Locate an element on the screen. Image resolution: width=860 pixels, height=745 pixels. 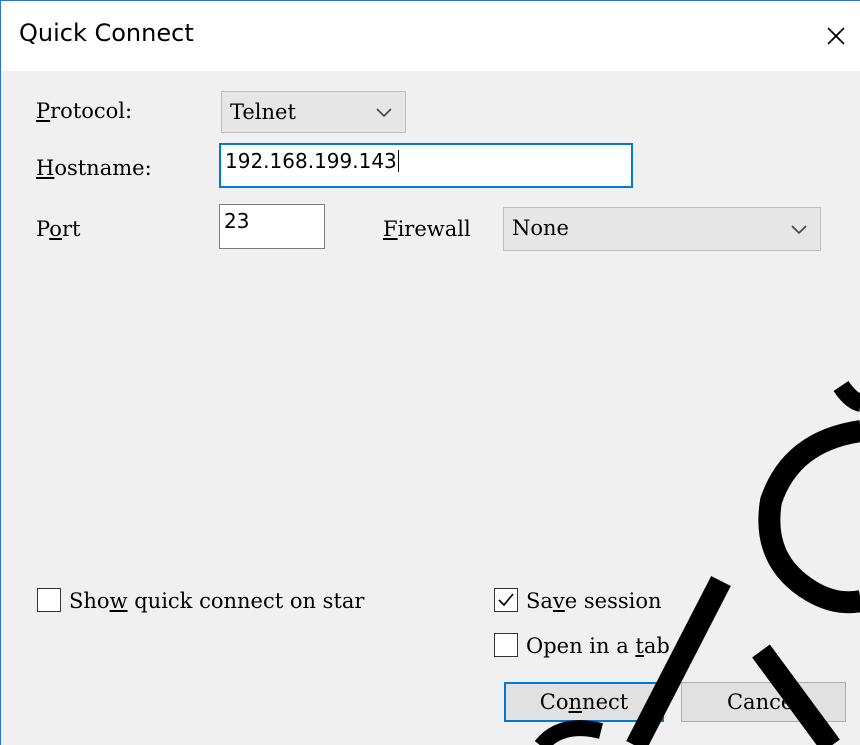
show-quick-connect-label: Show quick connect on star is located at coordinates (216, 601).